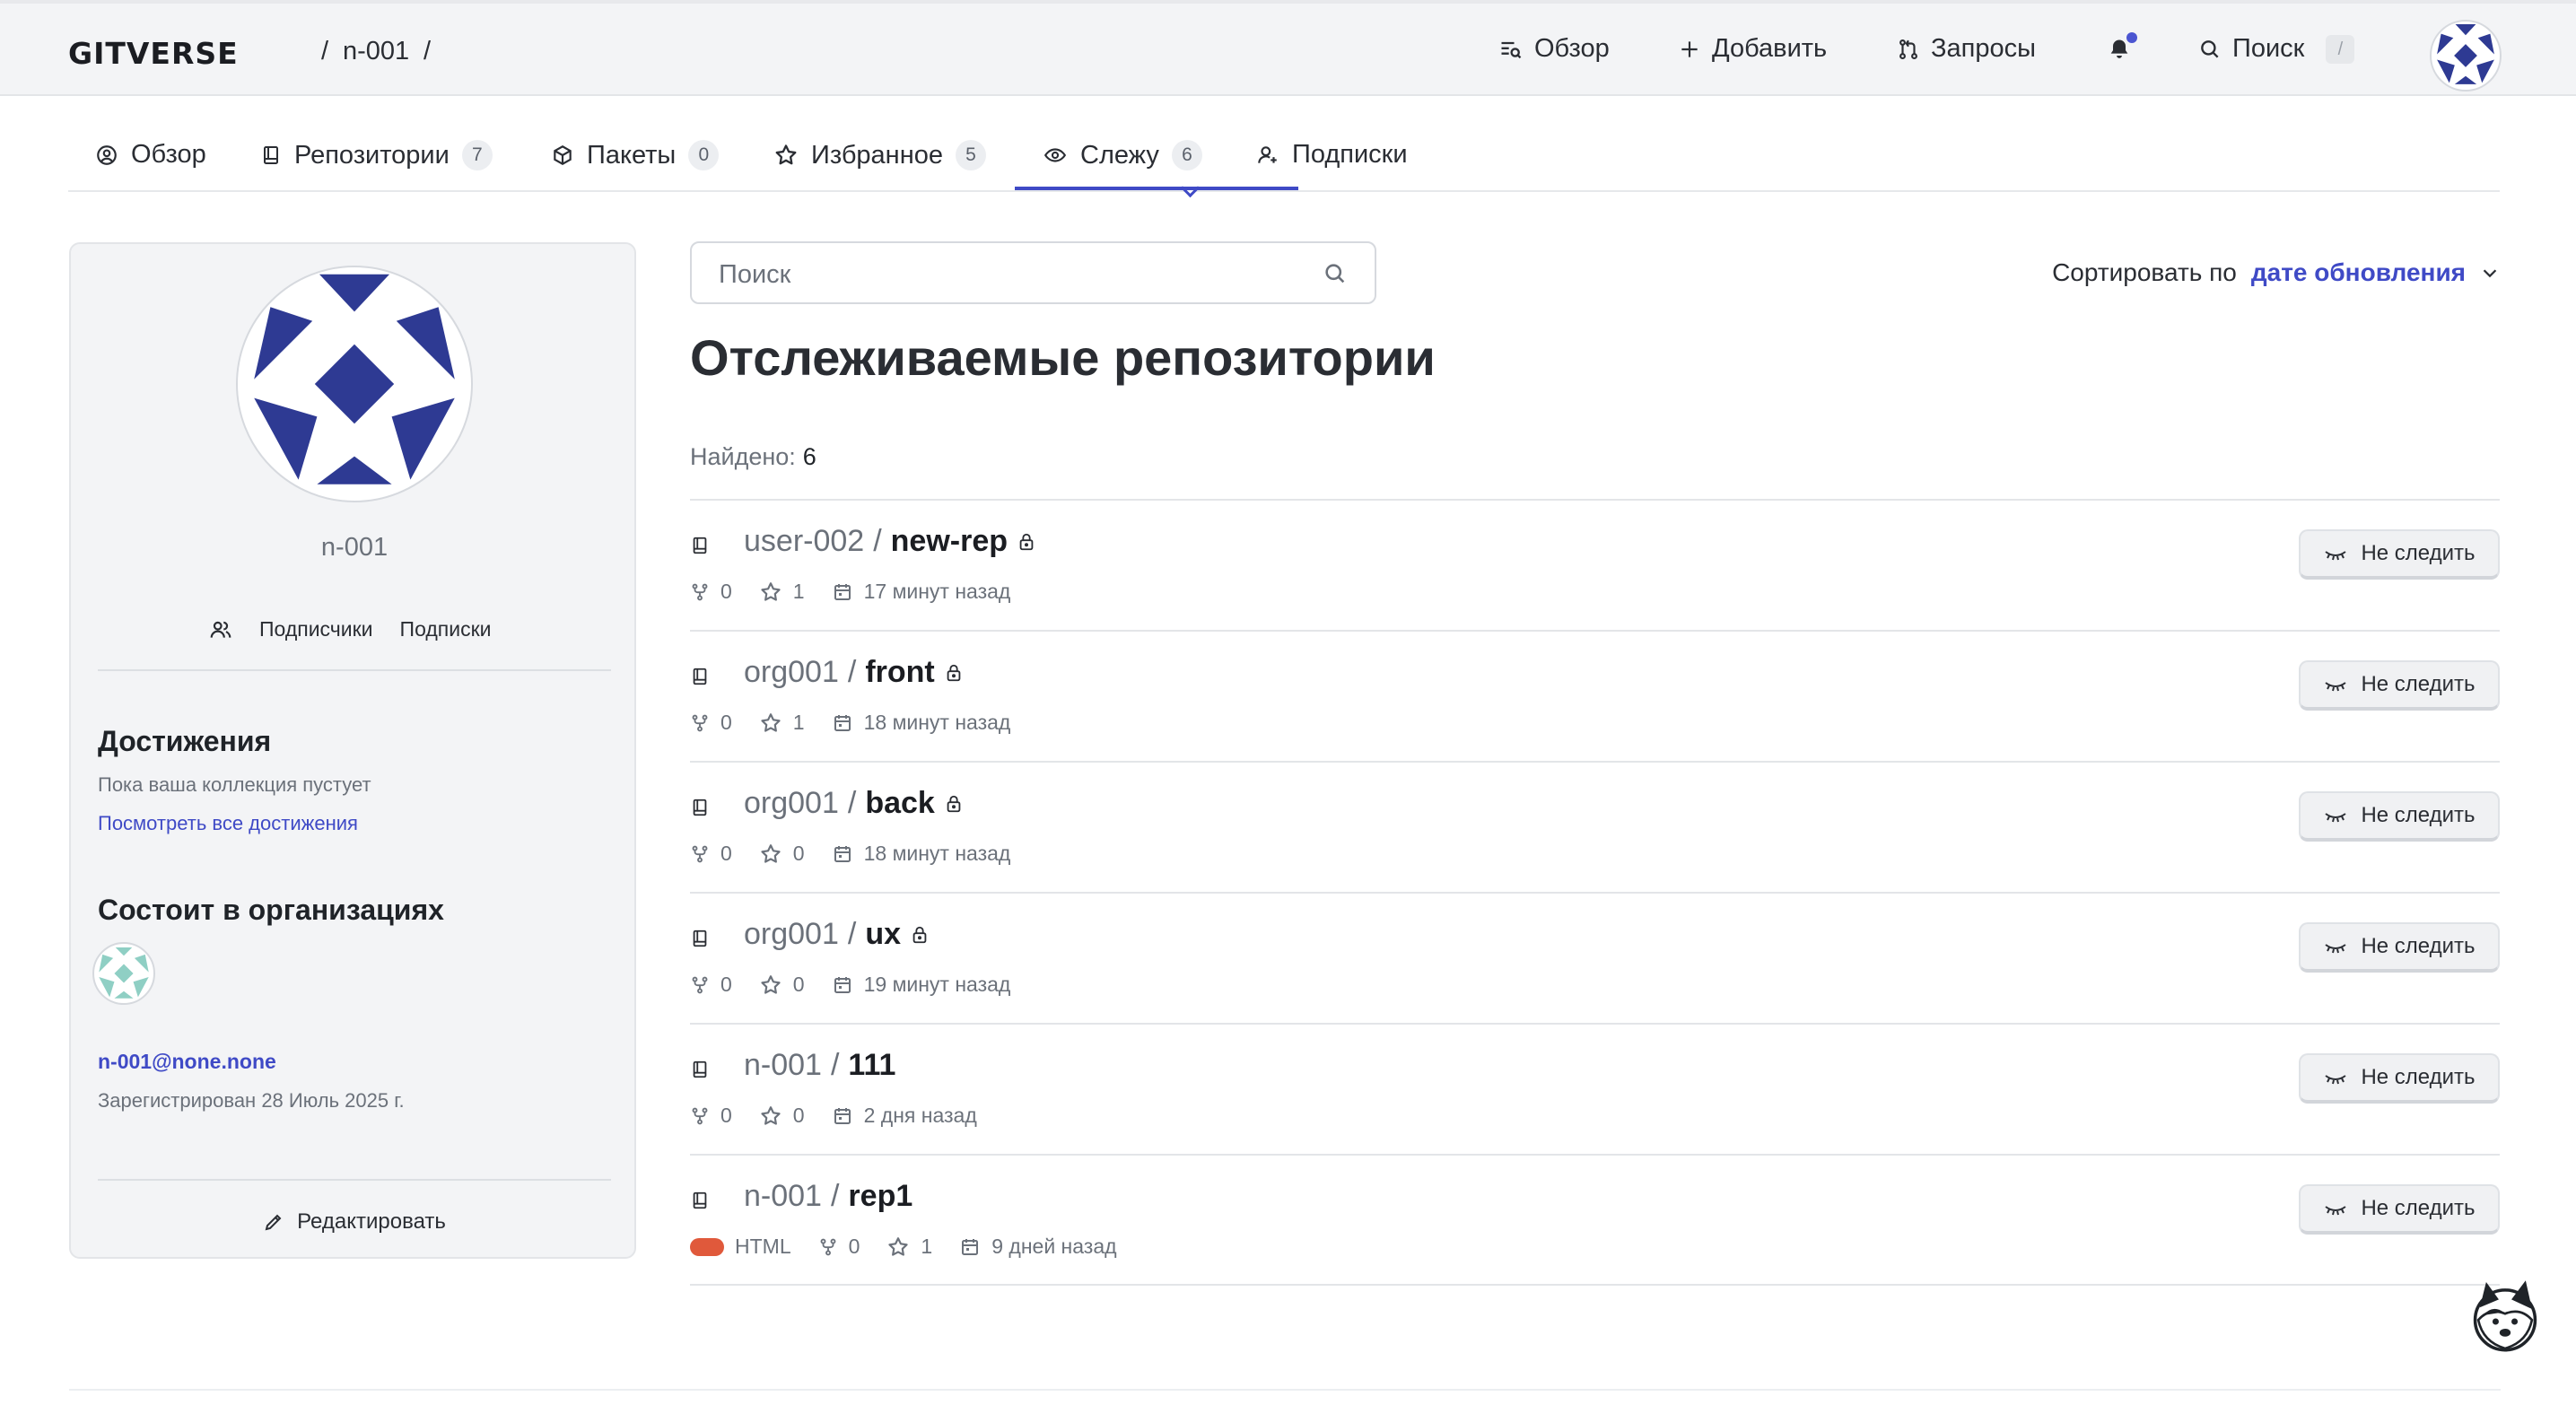 The image size is (2576, 1405). What do you see at coordinates (828, 1247) in the screenshot?
I see `fork-icon` at bounding box center [828, 1247].